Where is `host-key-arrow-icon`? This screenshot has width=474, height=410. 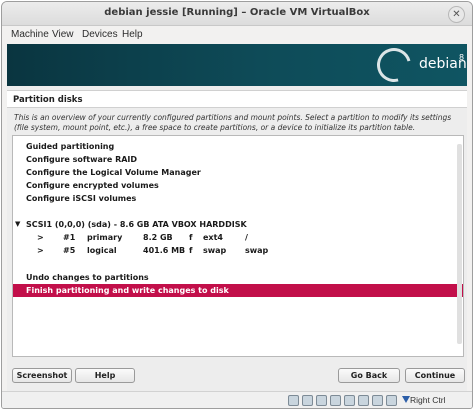
host-key-arrow-icon is located at coordinates (406, 399).